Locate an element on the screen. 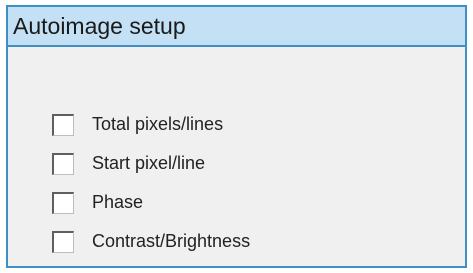 Image resolution: width=473 pixels, height=273 pixels. option-start-pixel-line: Start pixel/line is located at coordinates (151, 163).